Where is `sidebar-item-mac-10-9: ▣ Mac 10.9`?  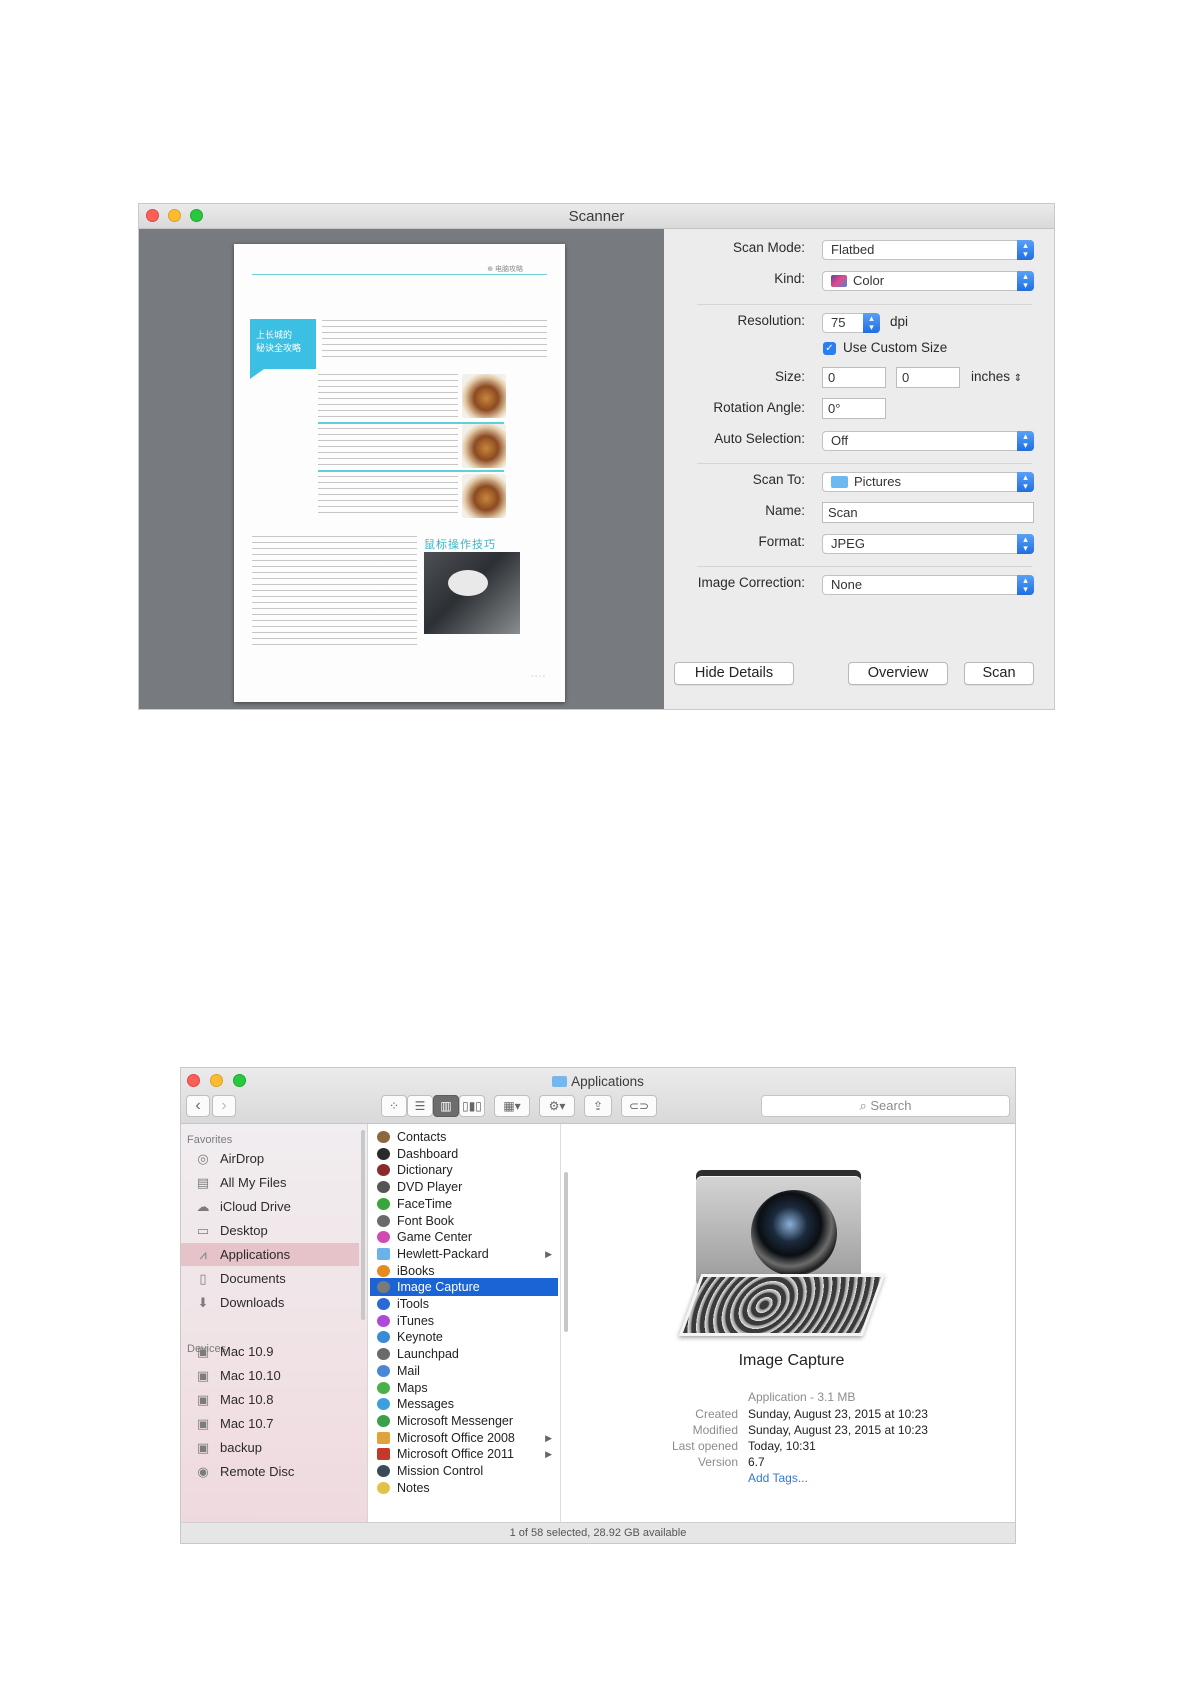
sidebar-item-mac-10-9: ▣ Mac 10.9 is located at coordinates (270, 1351).